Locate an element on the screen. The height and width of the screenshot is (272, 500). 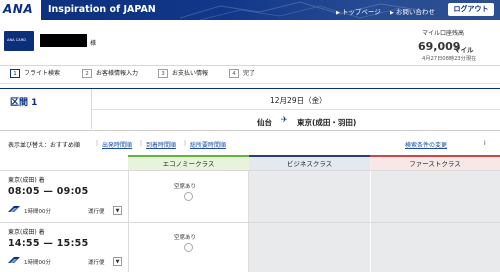
segment-top-border is located at coordinates (250, 88).